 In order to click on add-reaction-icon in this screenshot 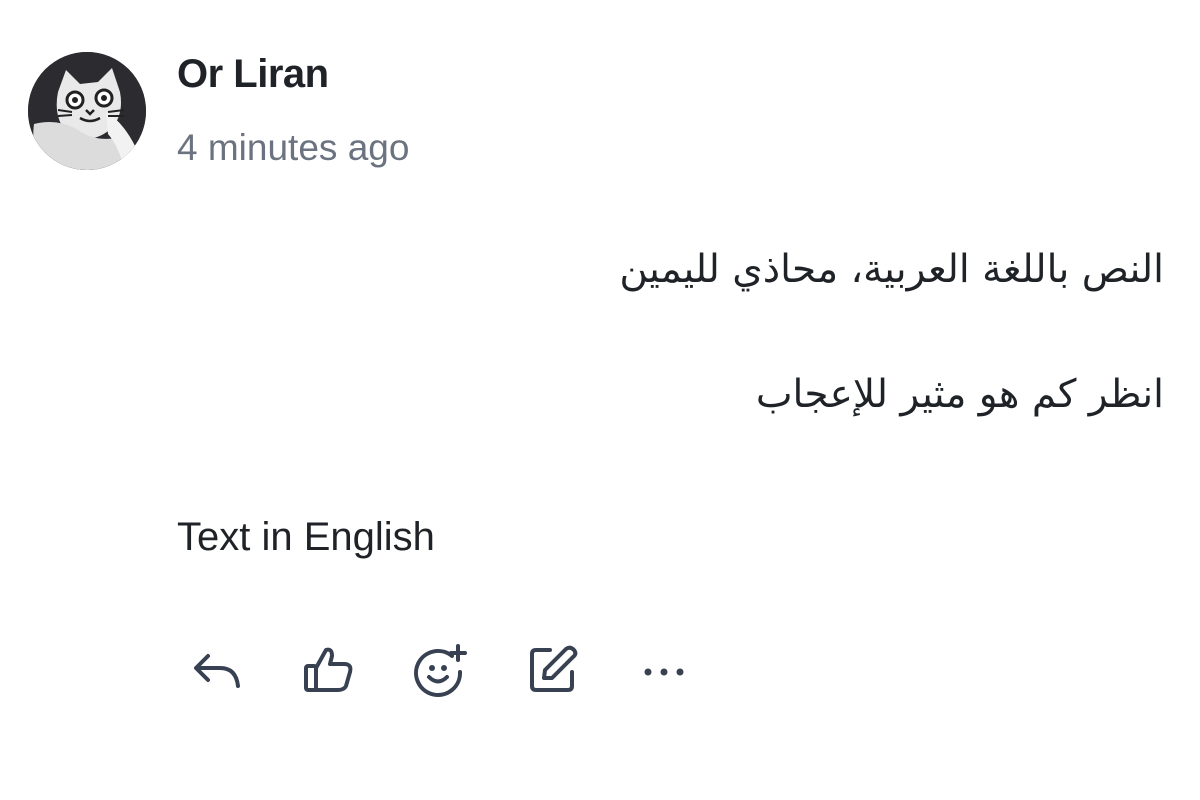, I will do `click(440, 670)`.